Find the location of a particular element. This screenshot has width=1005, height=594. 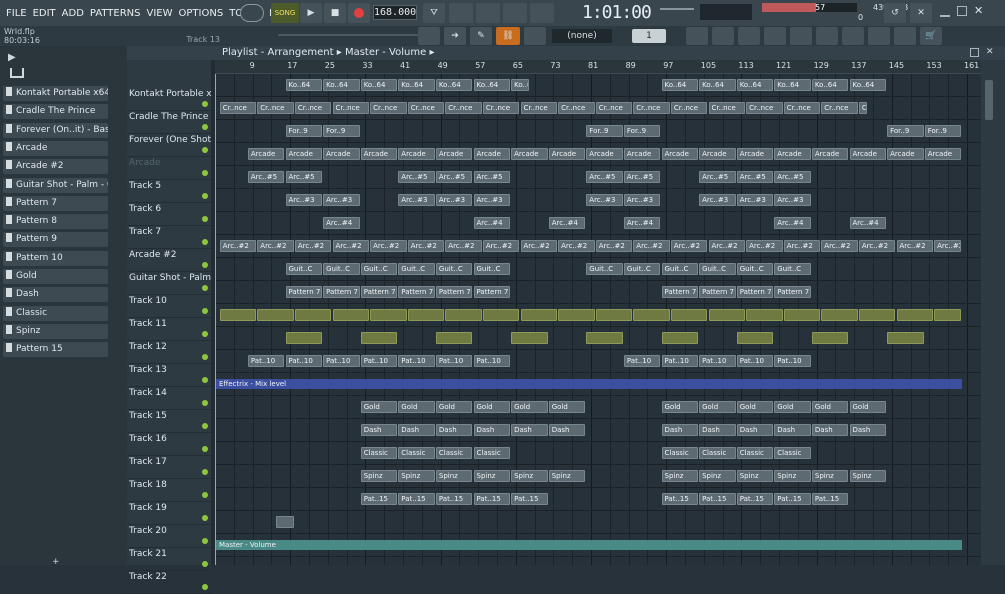

menu-edit: EDIT is located at coordinates (44, 13).